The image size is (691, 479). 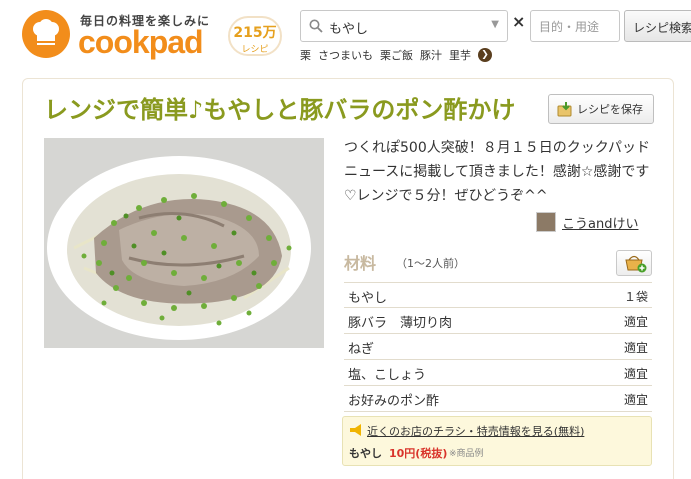 What do you see at coordinates (305, 55) in the screenshot?
I see `suggestion-link: 栗` at bounding box center [305, 55].